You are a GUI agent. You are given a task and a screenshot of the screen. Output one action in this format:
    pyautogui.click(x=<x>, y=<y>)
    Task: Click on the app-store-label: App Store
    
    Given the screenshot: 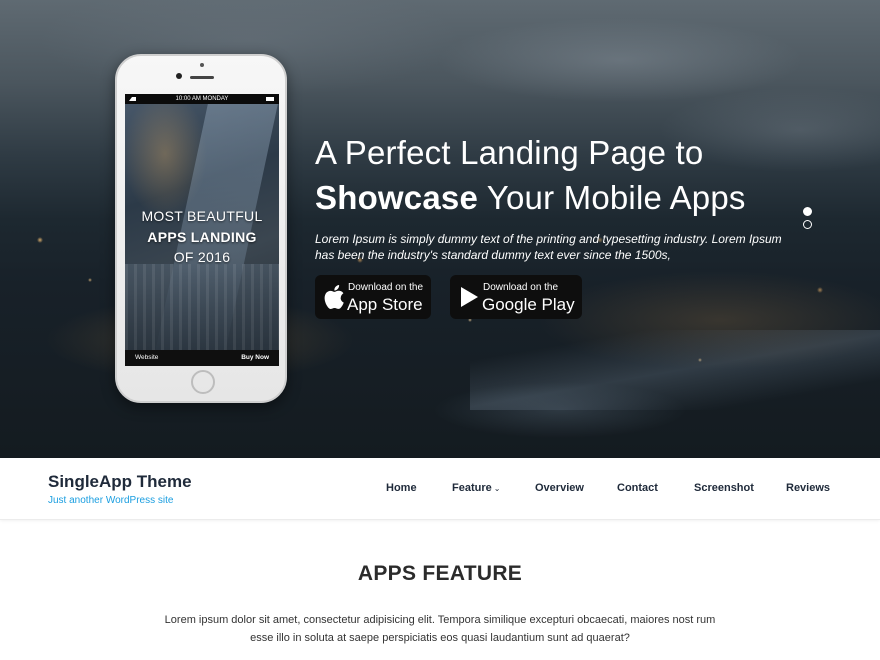 What is the action you would take?
    pyautogui.click(x=385, y=304)
    